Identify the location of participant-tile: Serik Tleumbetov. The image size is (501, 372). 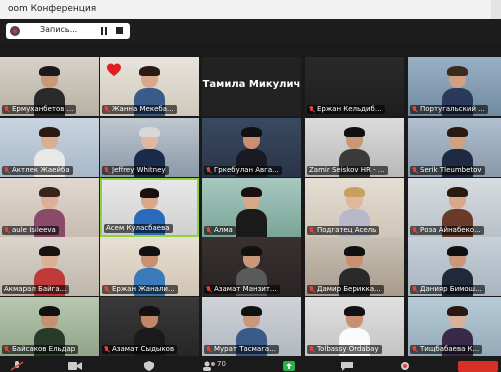
(454, 147).